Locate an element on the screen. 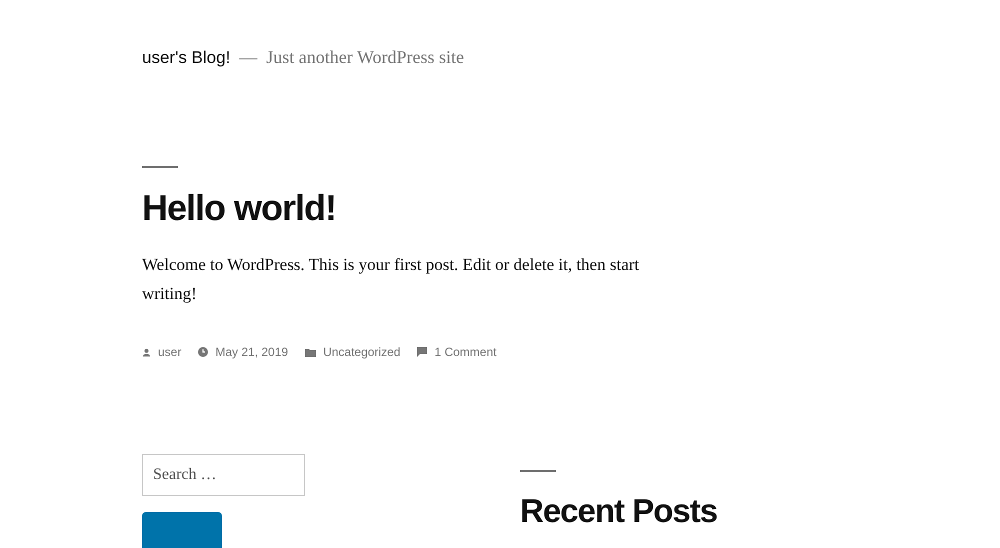 The width and height of the screenshot is (1000, 548). person-icon is located at coordinates (146, 352).